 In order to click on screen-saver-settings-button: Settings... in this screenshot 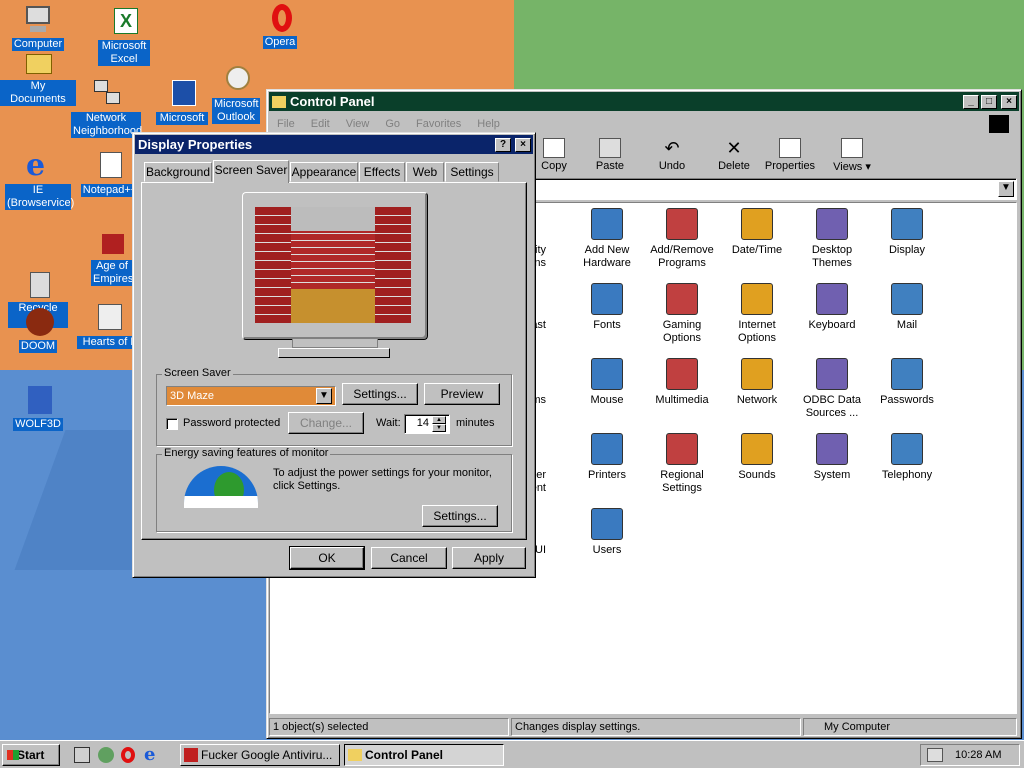, I will do `click(380, 394)`.